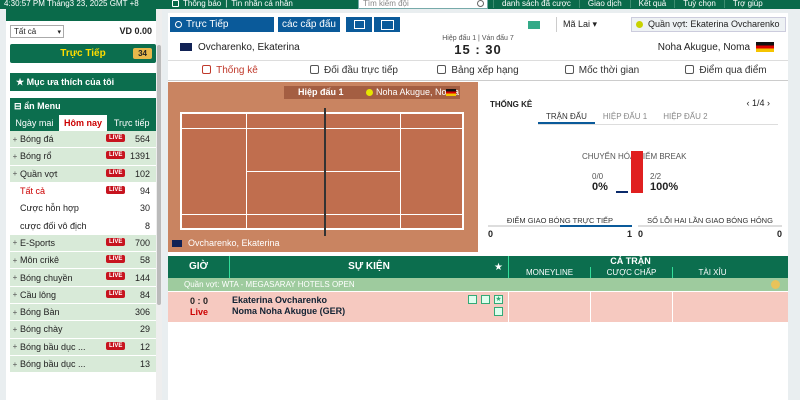 This screenshot has width=800, height=400. Describe the element at coordinates (549, 272) in the screenshot. I see `col-moneyline: MONEYLINE` at that location.